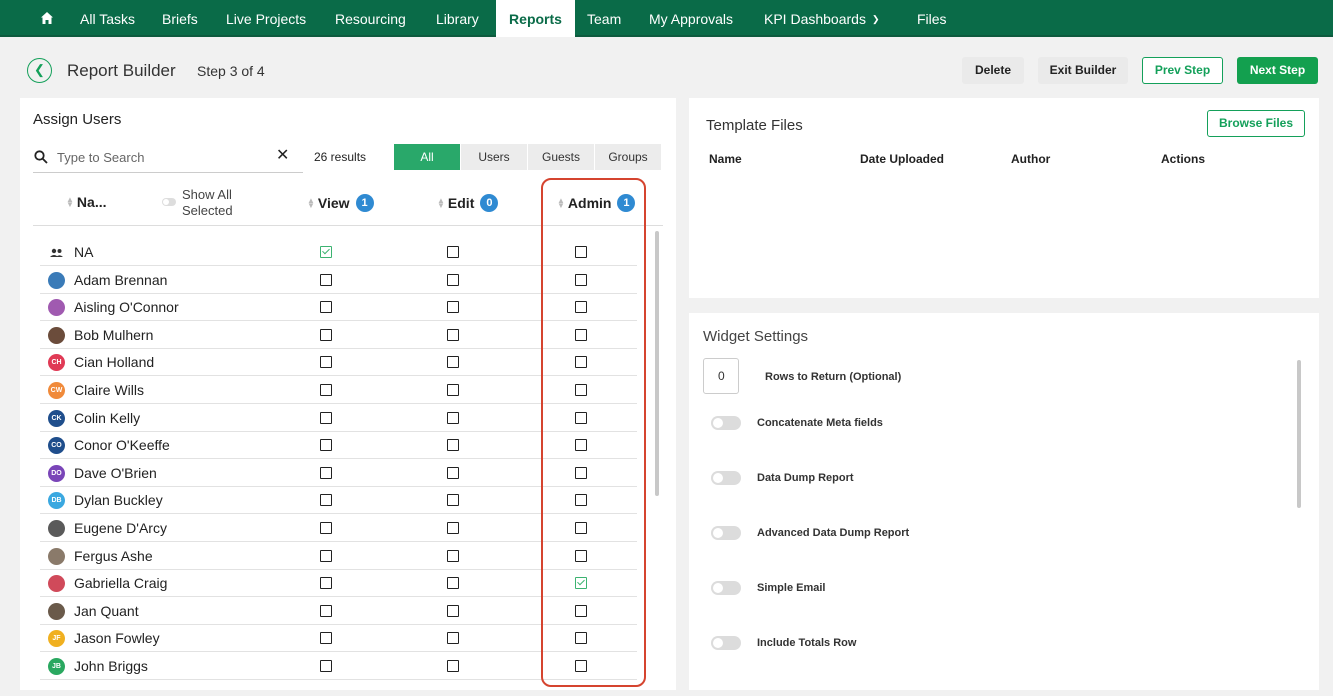 Image resolution: width=1333 pixels, height=696 pixels. Describe the element at coordinates (820, 423) in the screenshot. I see `concatenate-meta-label: Concatenate Meta fields` at that location.